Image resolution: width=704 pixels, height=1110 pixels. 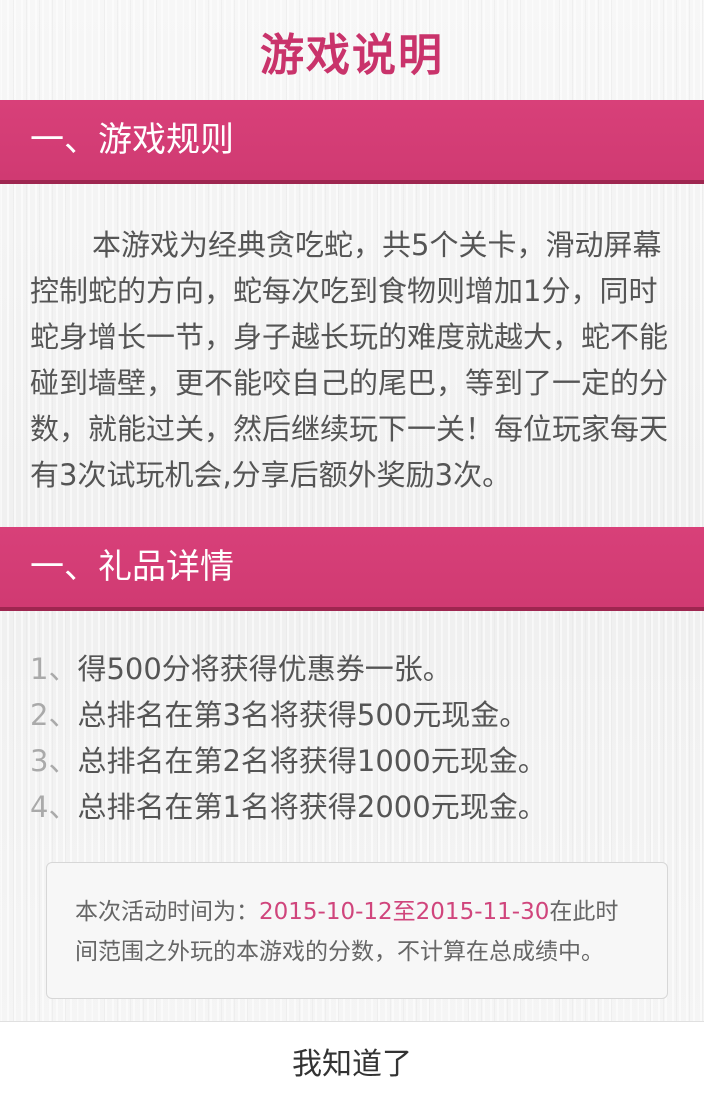 I want to click on prize-text: 总排名在第2名将获得1000元现金。, so click(x=312, y=761).